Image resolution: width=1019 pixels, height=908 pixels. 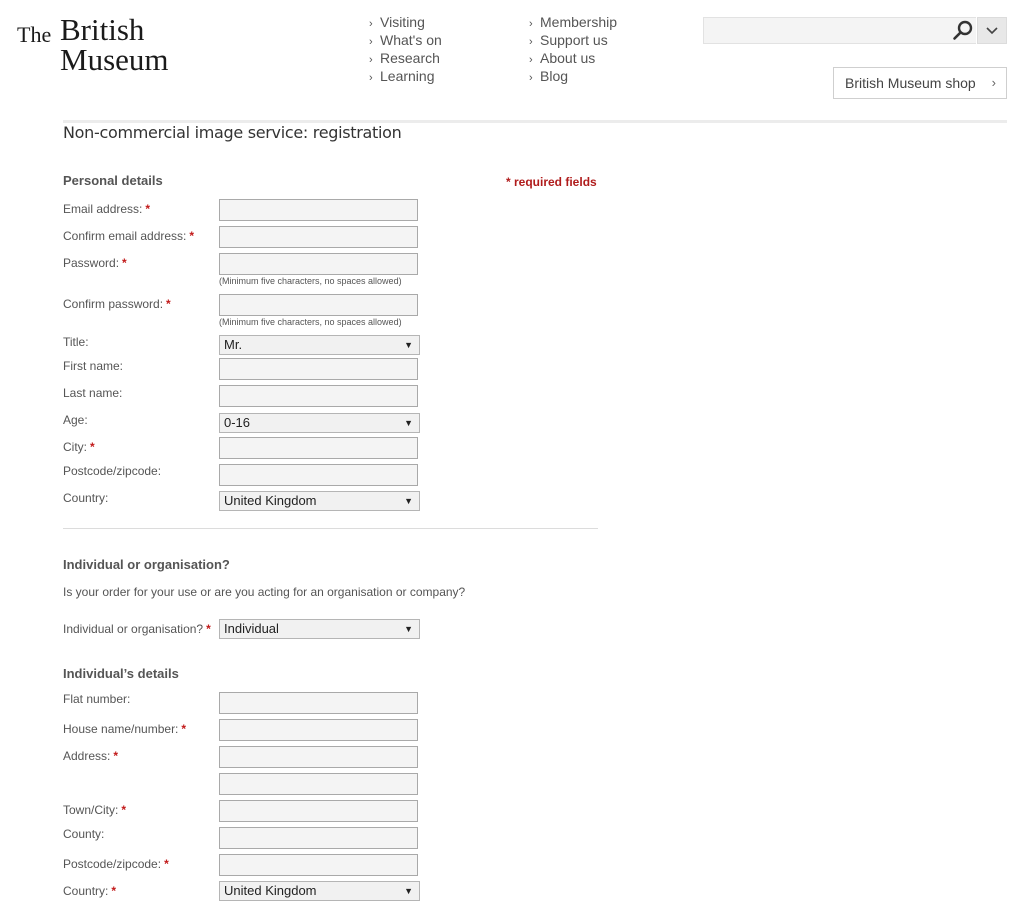 What do you see at coordinates (318, 305) in the screenshot?
I see `confirm-password-field` at bounding box center [318, 305].